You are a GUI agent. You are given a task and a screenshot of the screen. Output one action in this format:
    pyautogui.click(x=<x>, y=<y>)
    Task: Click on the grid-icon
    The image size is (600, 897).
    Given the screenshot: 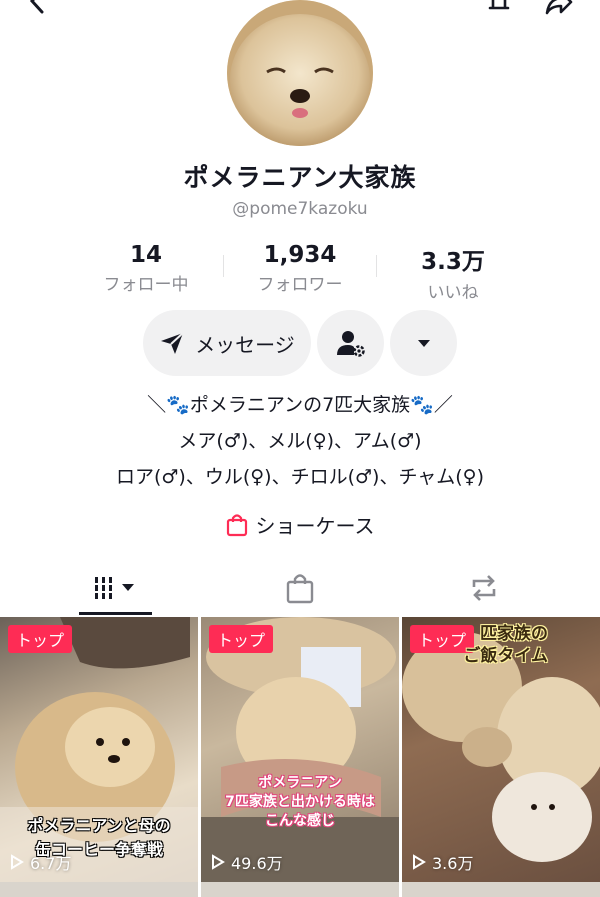 What is the action you would take?
    pyautogui.click(x=114, y=588)
    